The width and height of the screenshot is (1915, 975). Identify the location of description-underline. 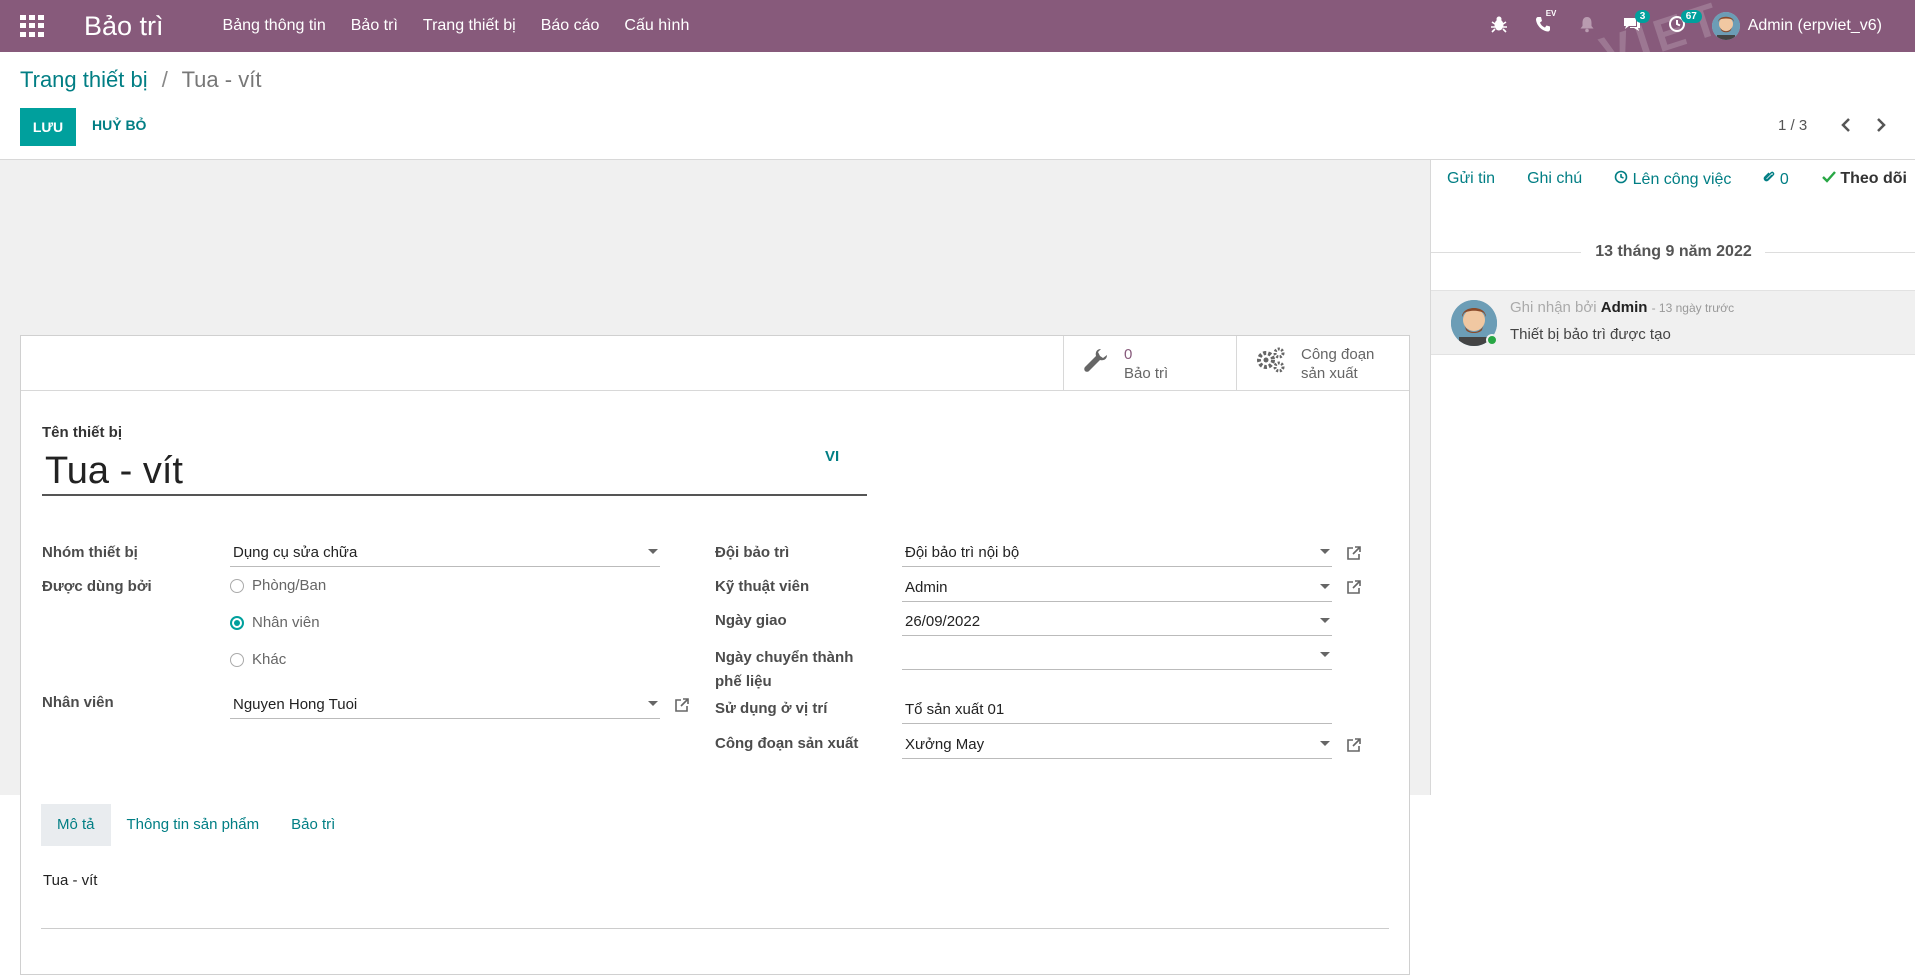
(715, 928).